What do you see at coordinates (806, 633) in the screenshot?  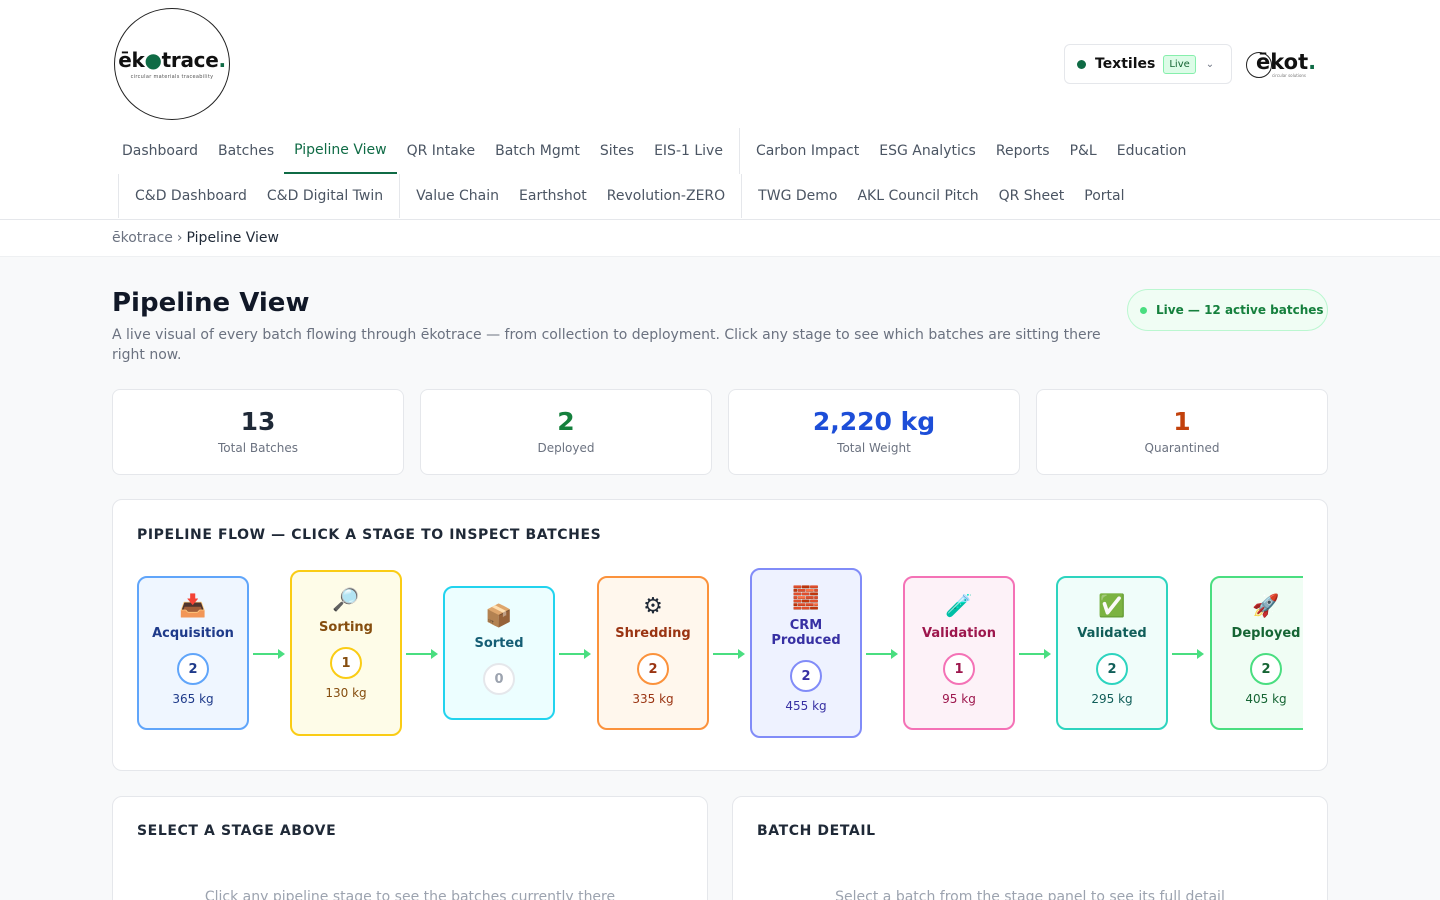 I see `stage-name: CRM Produced` at bounding box center [806, 633].